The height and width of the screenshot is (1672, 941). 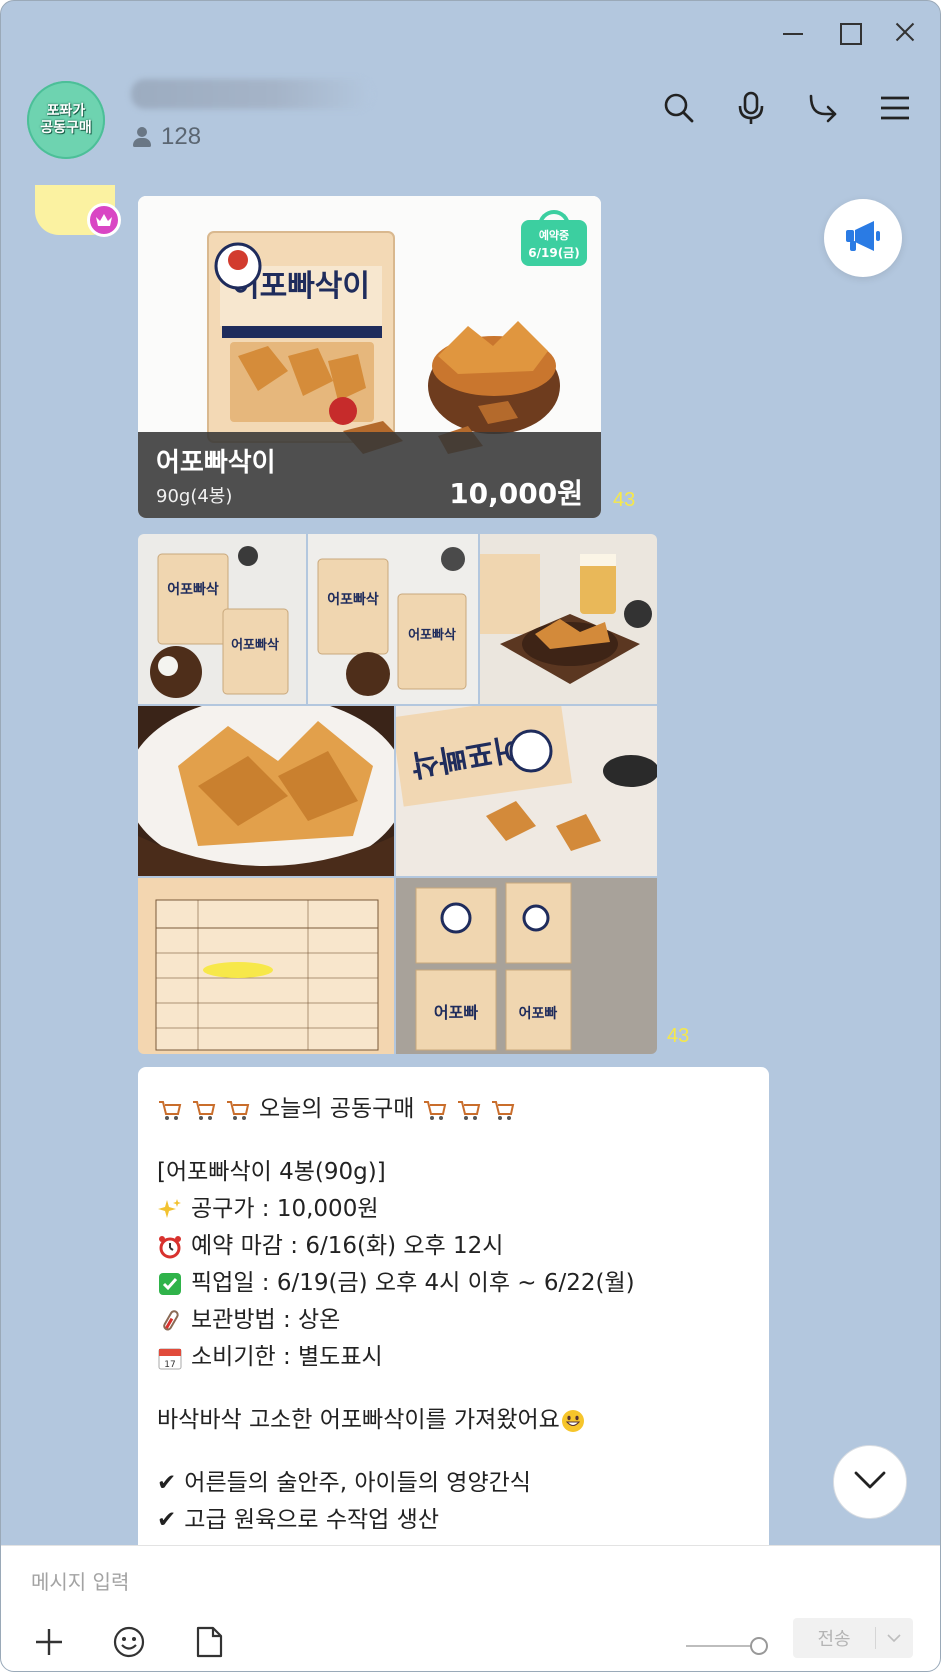 What do you see at coordinates (49, 1642) in the screenshot?
I see `plus-icon` at bounding box center [49, 1642].